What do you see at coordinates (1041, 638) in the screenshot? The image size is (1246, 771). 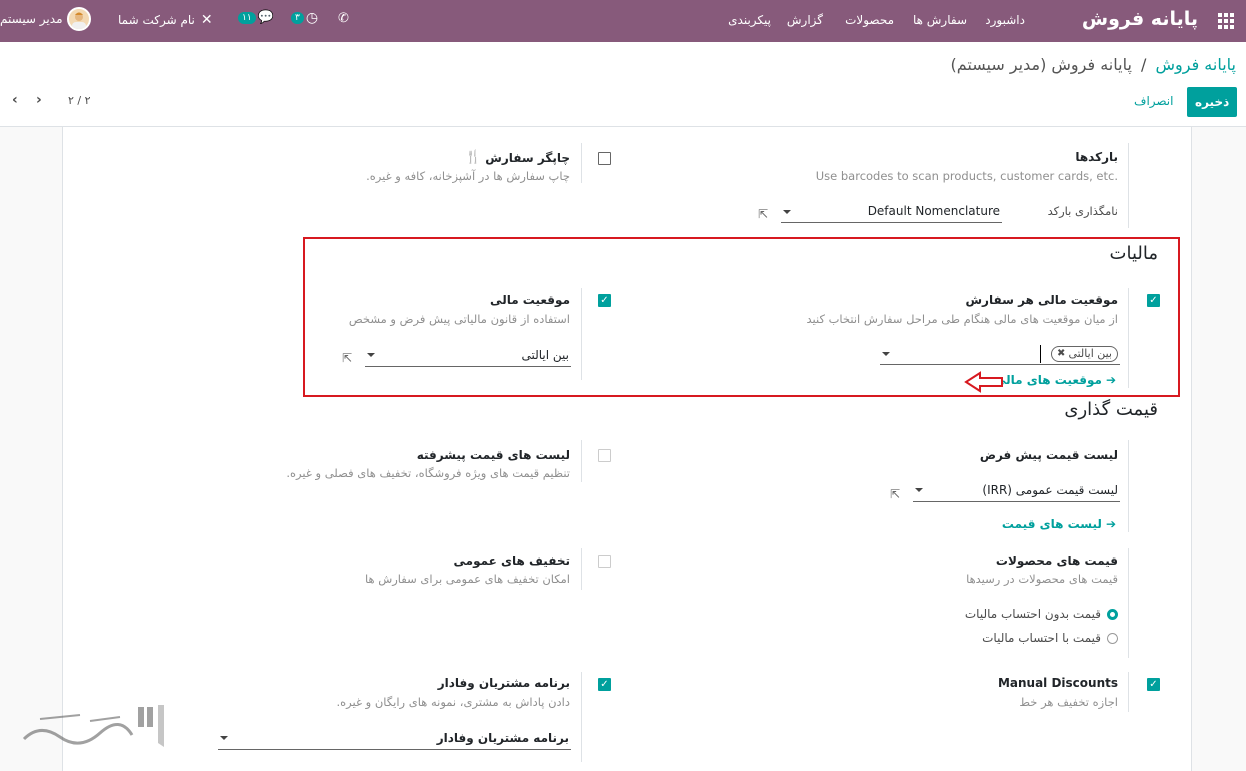 I see `tax-included-label: قیمت با احتساب مالیات` at bounding box center [1041, 638].